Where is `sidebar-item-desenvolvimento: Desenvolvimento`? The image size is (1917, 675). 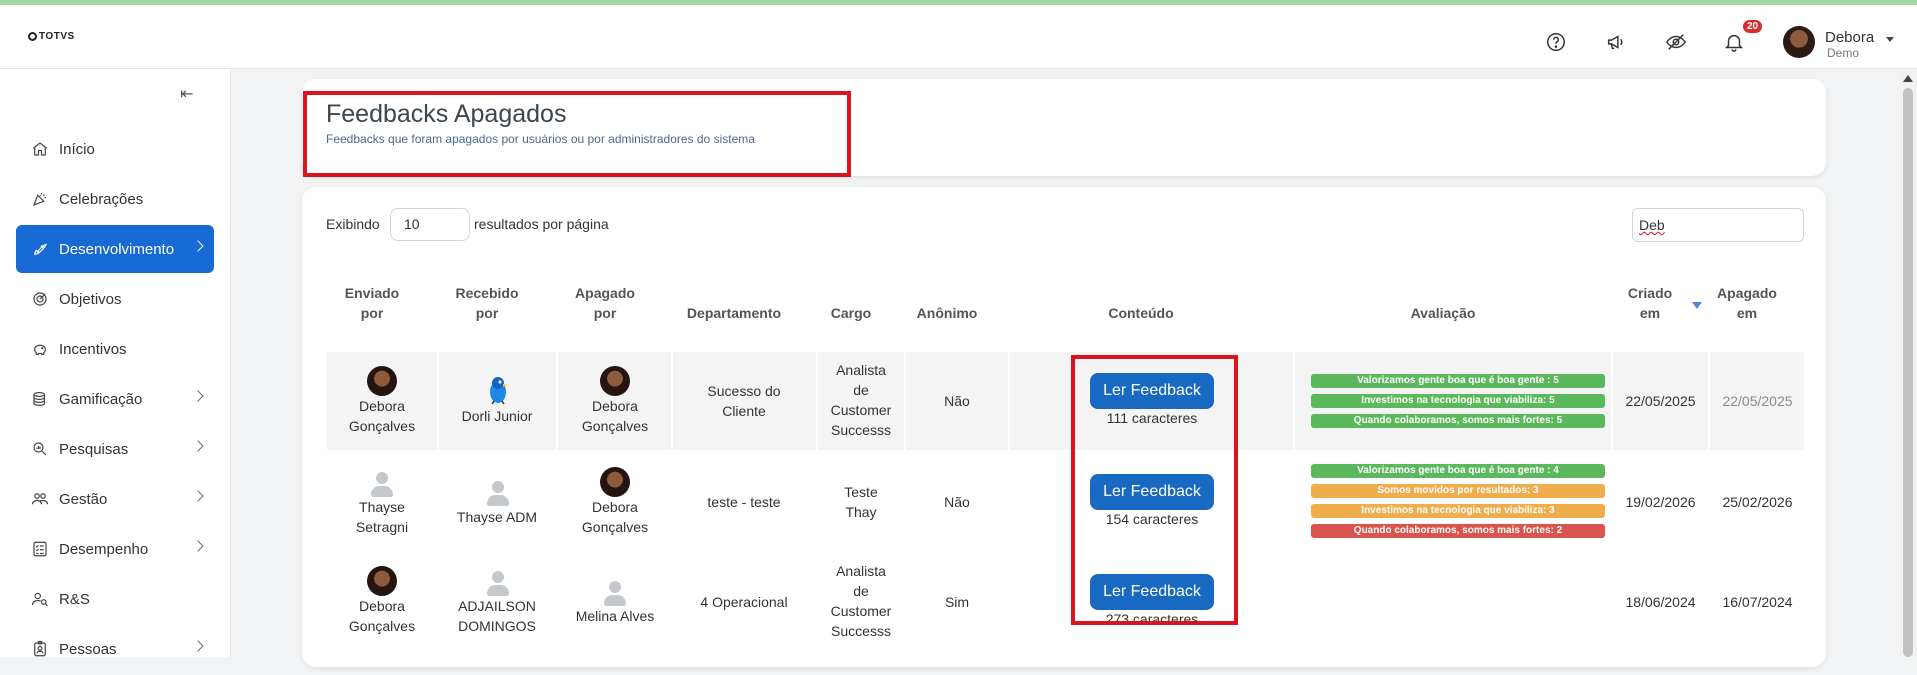 sidebar-item-desenvolvimento: Desenvolvimento is located at coordinates (115, 249).